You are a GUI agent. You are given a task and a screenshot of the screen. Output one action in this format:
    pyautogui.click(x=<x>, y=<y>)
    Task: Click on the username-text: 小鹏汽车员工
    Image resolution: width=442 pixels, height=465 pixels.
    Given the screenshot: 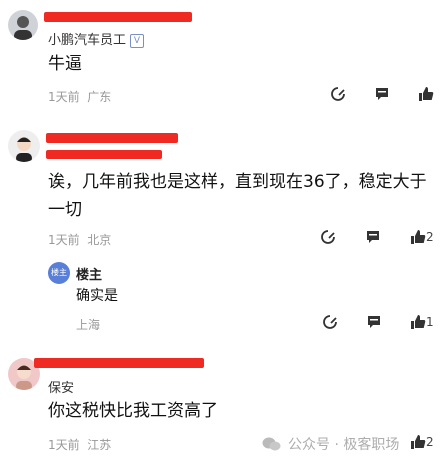 What is the action you would take?
    pyautogui.click(x=87, y=40)
    